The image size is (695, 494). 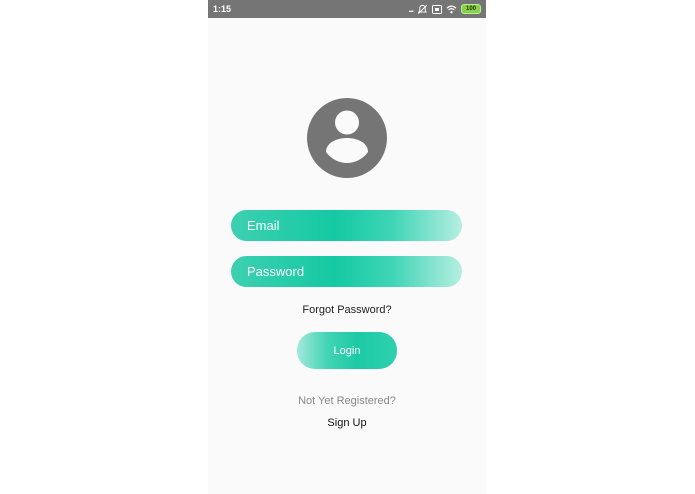 What do you see at coordinates (347, 401) in the screenshot?
I see `not-registered-label: Not Yet Registered?` at bounding box center [347, 401].